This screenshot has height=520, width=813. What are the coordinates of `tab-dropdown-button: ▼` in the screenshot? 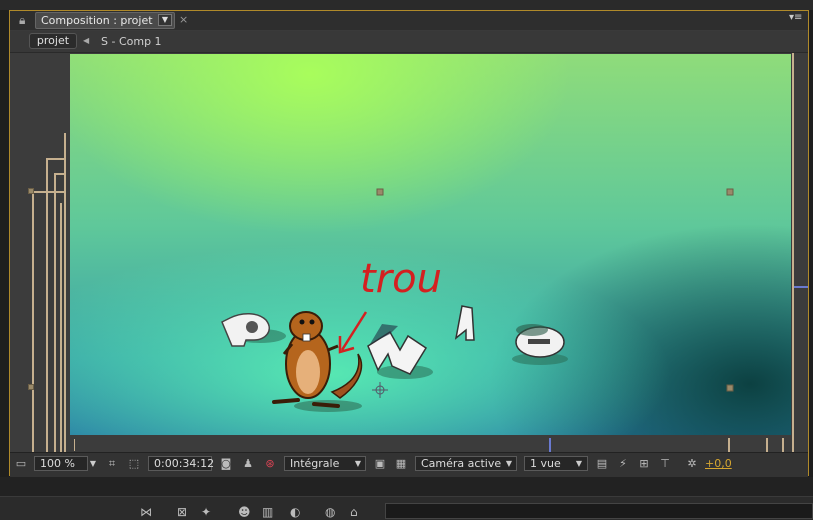 It's located at (165, 20).